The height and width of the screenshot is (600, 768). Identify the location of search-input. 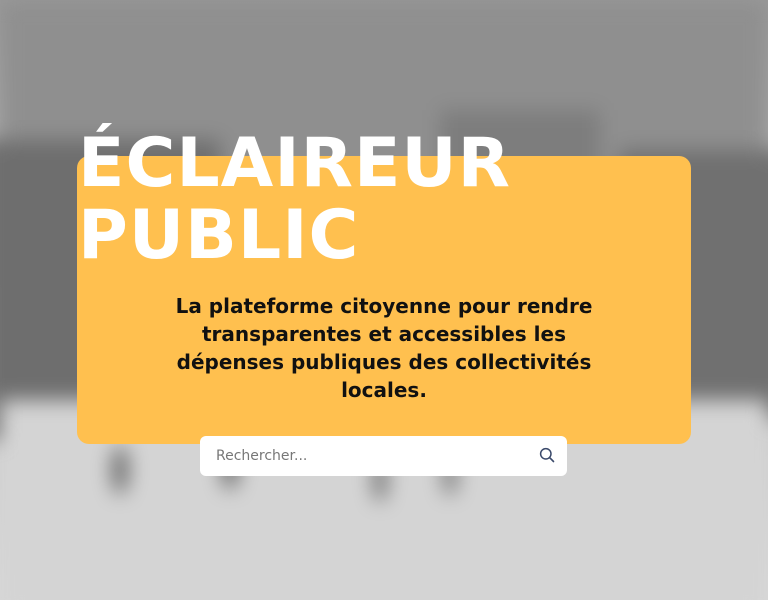
(363, 456).